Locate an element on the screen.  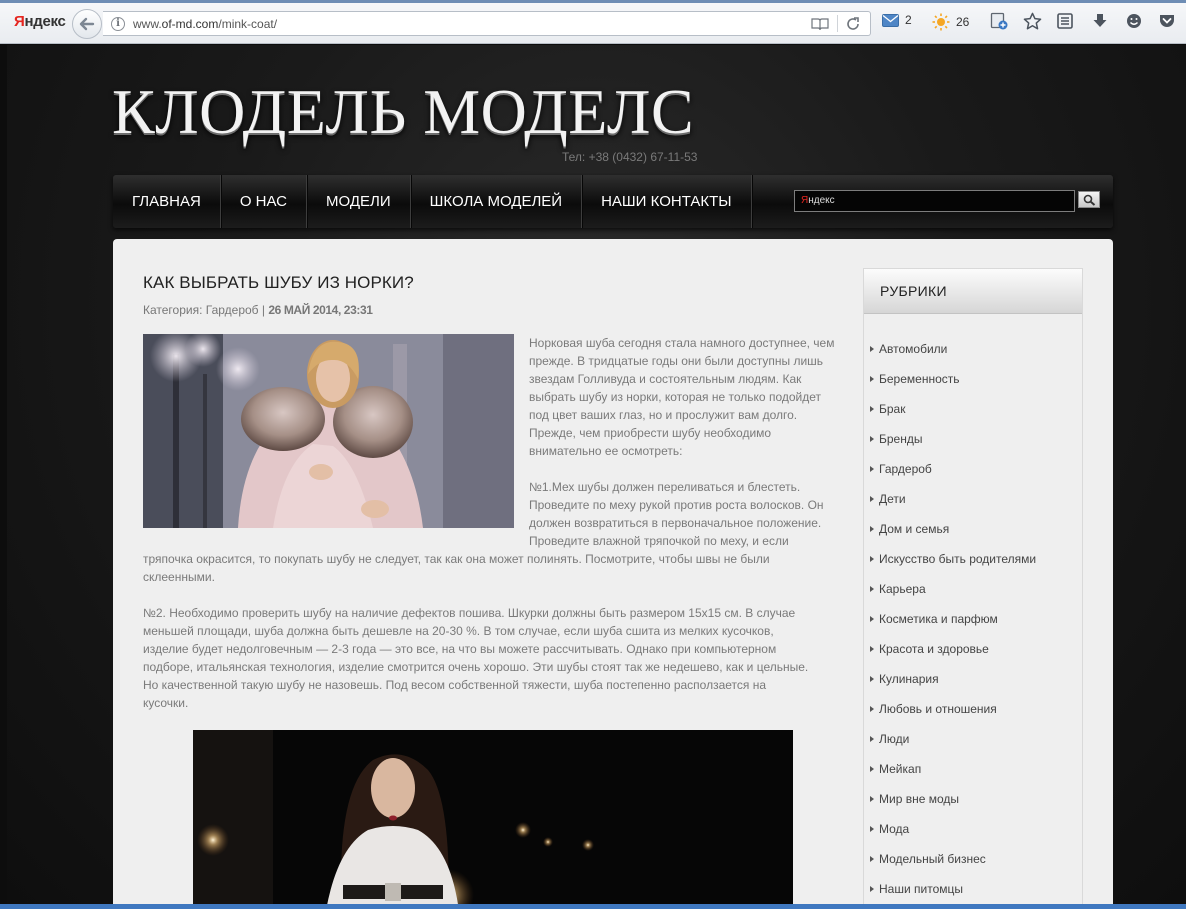
sun-icon is located at coordinates (941, 22).